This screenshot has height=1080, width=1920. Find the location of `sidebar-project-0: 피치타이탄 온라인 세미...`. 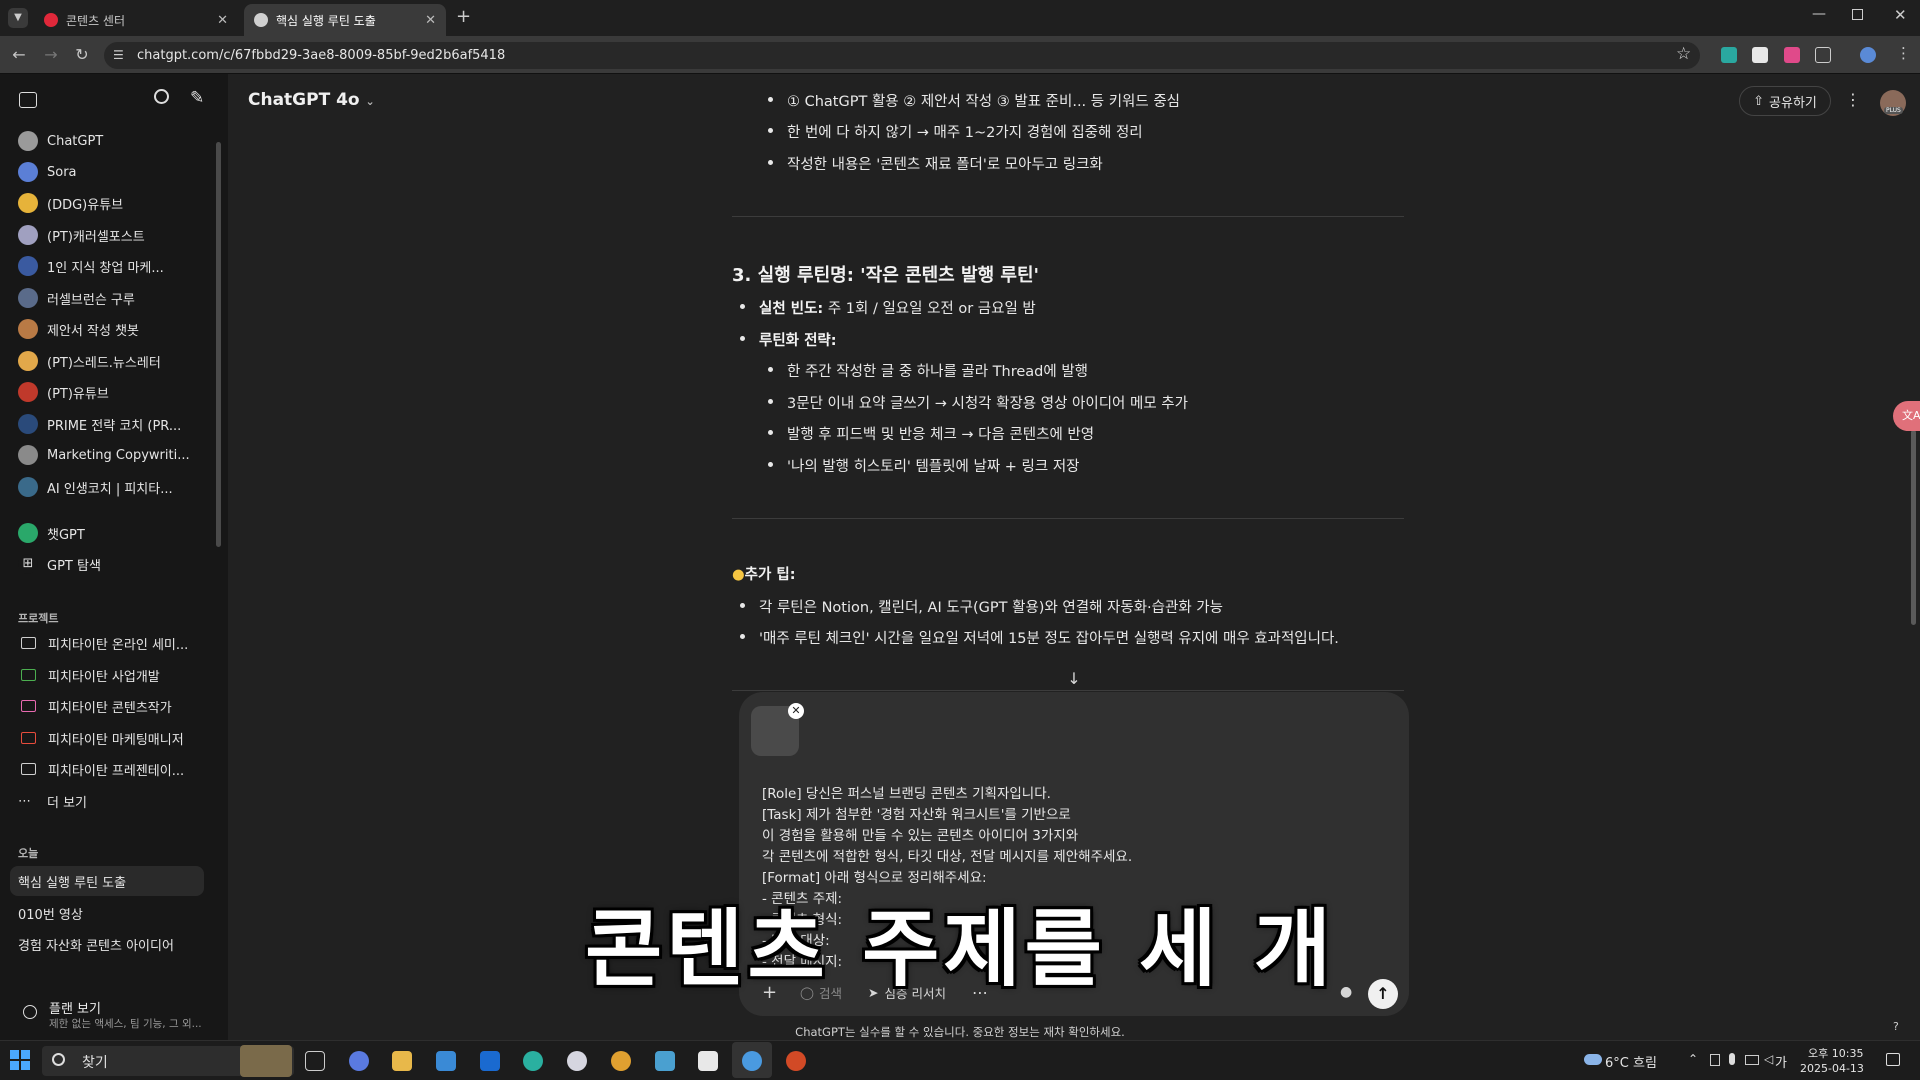

sidebar-project-0: 피치타이탄 온라인 세미... is located at coordinates (103, 643).